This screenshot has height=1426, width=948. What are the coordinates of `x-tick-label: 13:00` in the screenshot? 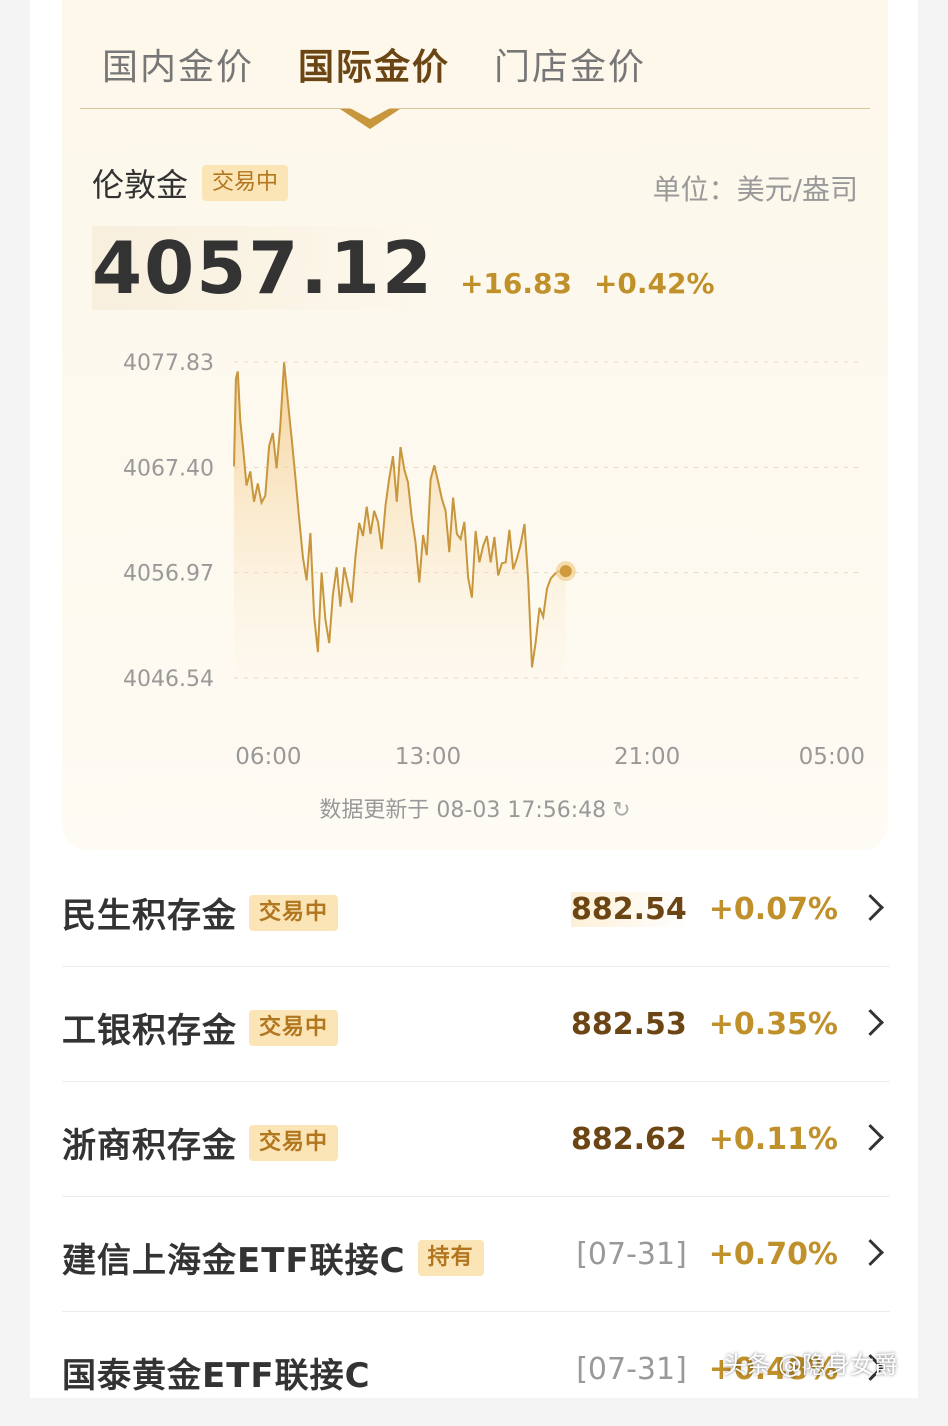 It's located at (428, 757).